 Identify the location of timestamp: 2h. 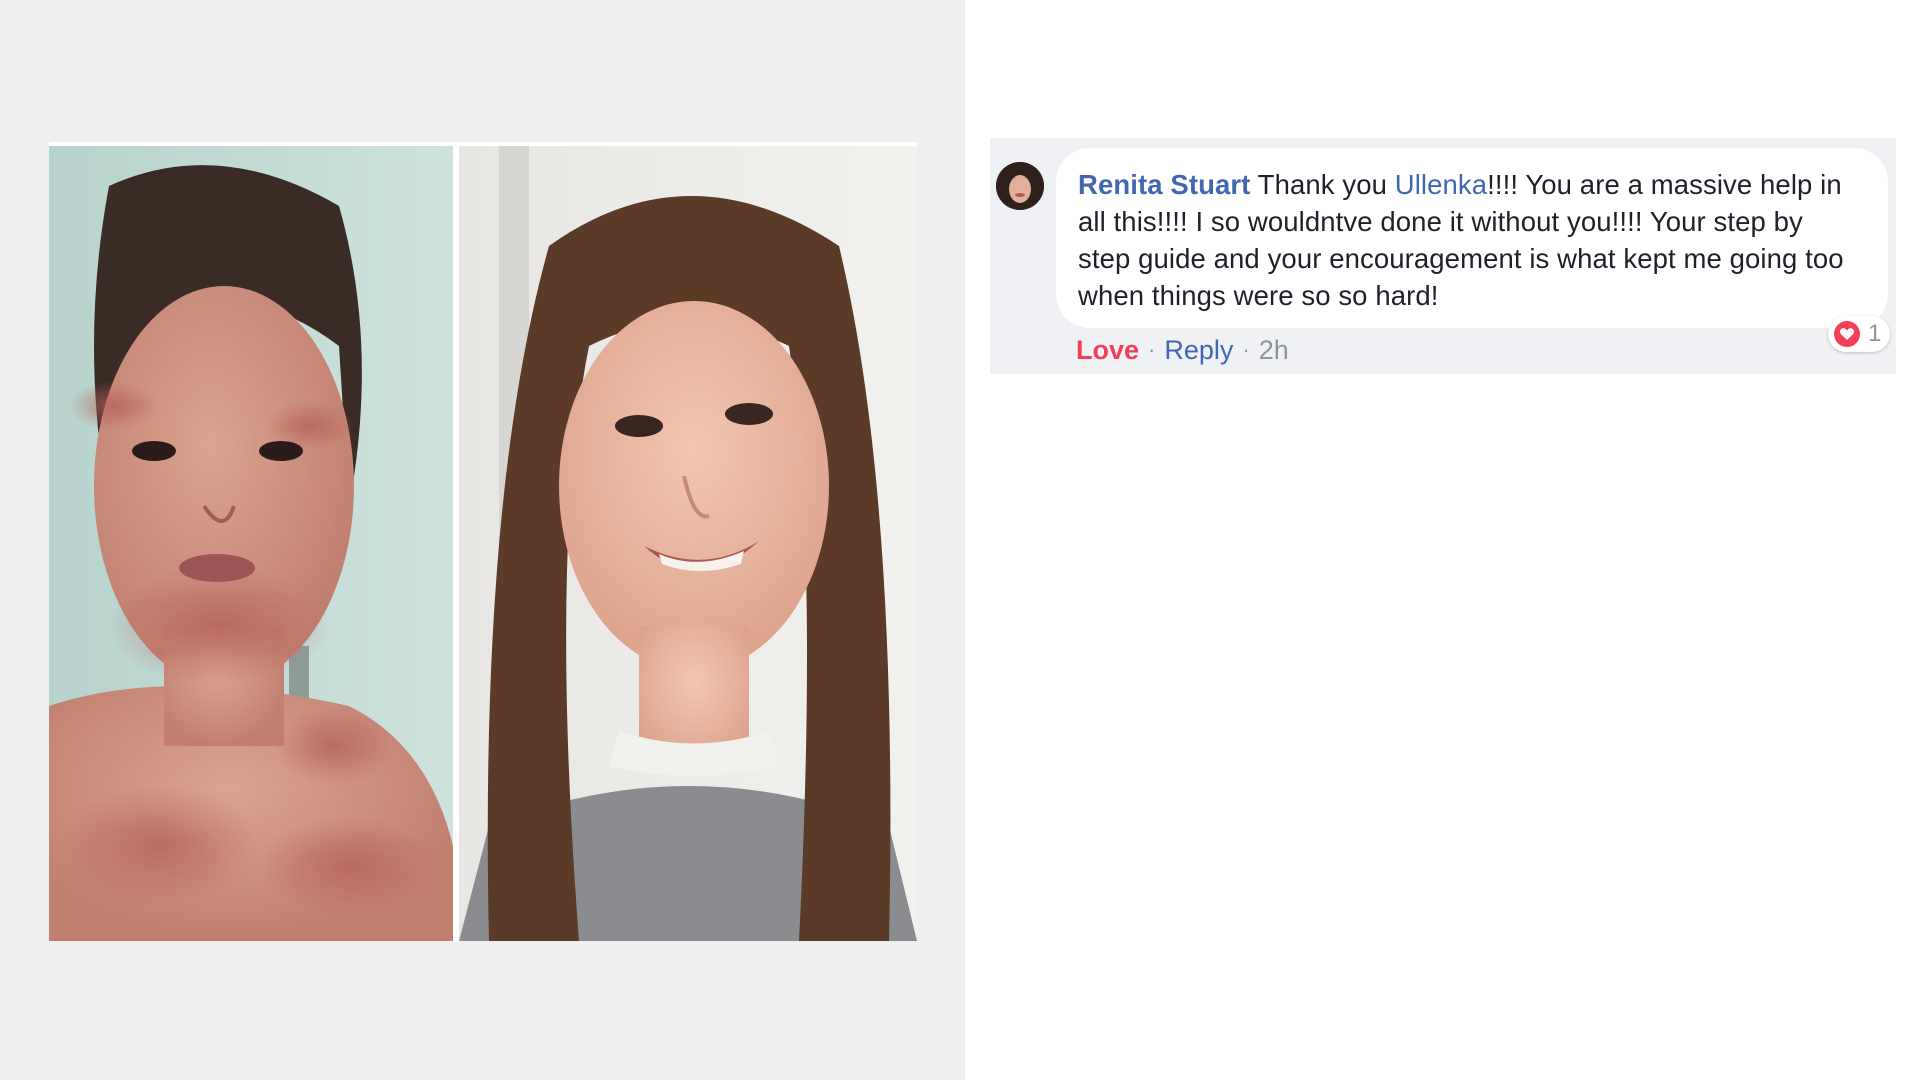
(1274, 350).